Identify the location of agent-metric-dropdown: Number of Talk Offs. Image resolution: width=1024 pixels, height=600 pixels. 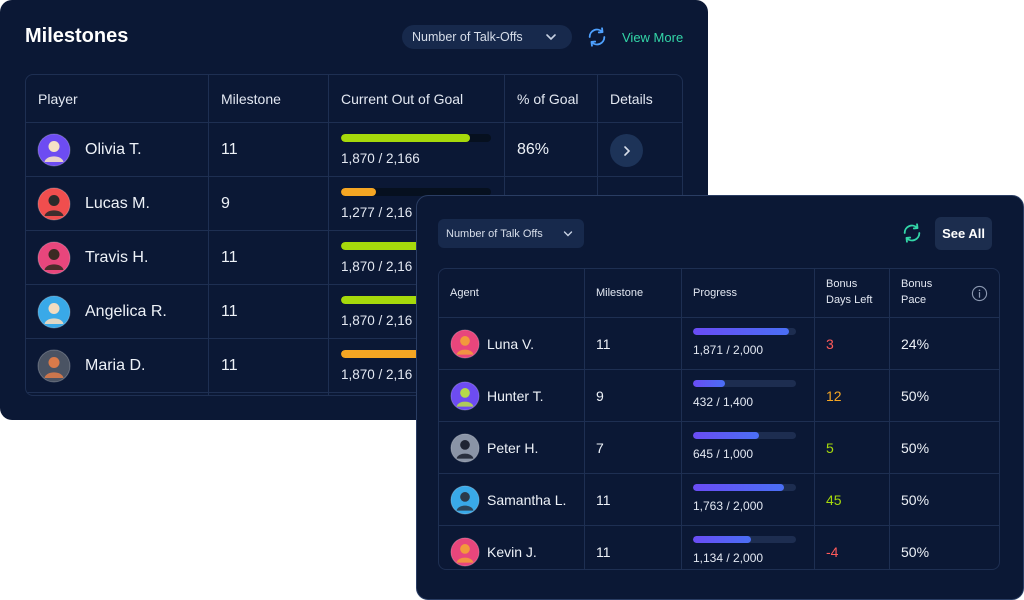
(511, 233).